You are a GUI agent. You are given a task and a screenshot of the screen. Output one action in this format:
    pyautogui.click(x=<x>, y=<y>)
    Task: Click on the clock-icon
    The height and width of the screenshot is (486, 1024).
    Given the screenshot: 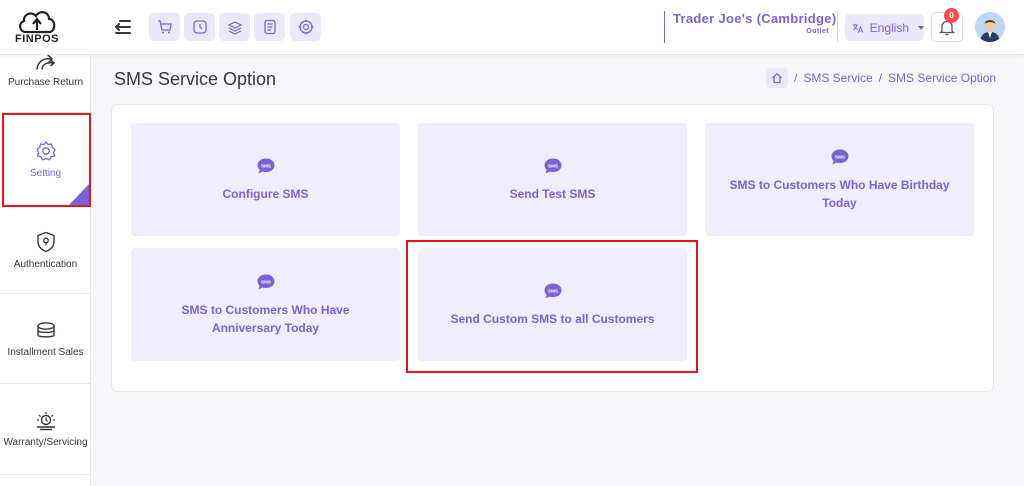 What is the action you would take?
    pyautogui.click(x=199, y=27)
    